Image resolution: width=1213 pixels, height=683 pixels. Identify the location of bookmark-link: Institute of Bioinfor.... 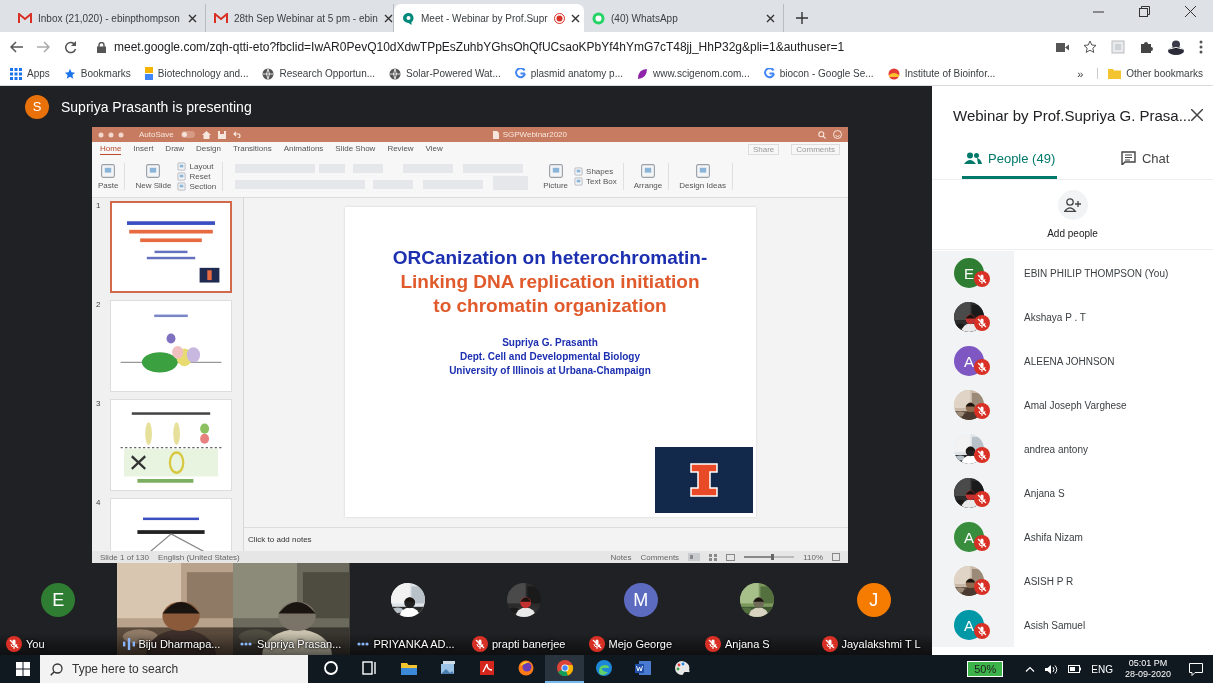
(941, 73).